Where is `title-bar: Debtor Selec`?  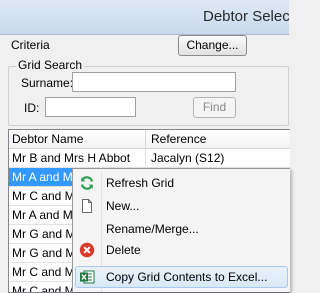 title-bar: Debtor Selec is located at coordinates (145, 17).